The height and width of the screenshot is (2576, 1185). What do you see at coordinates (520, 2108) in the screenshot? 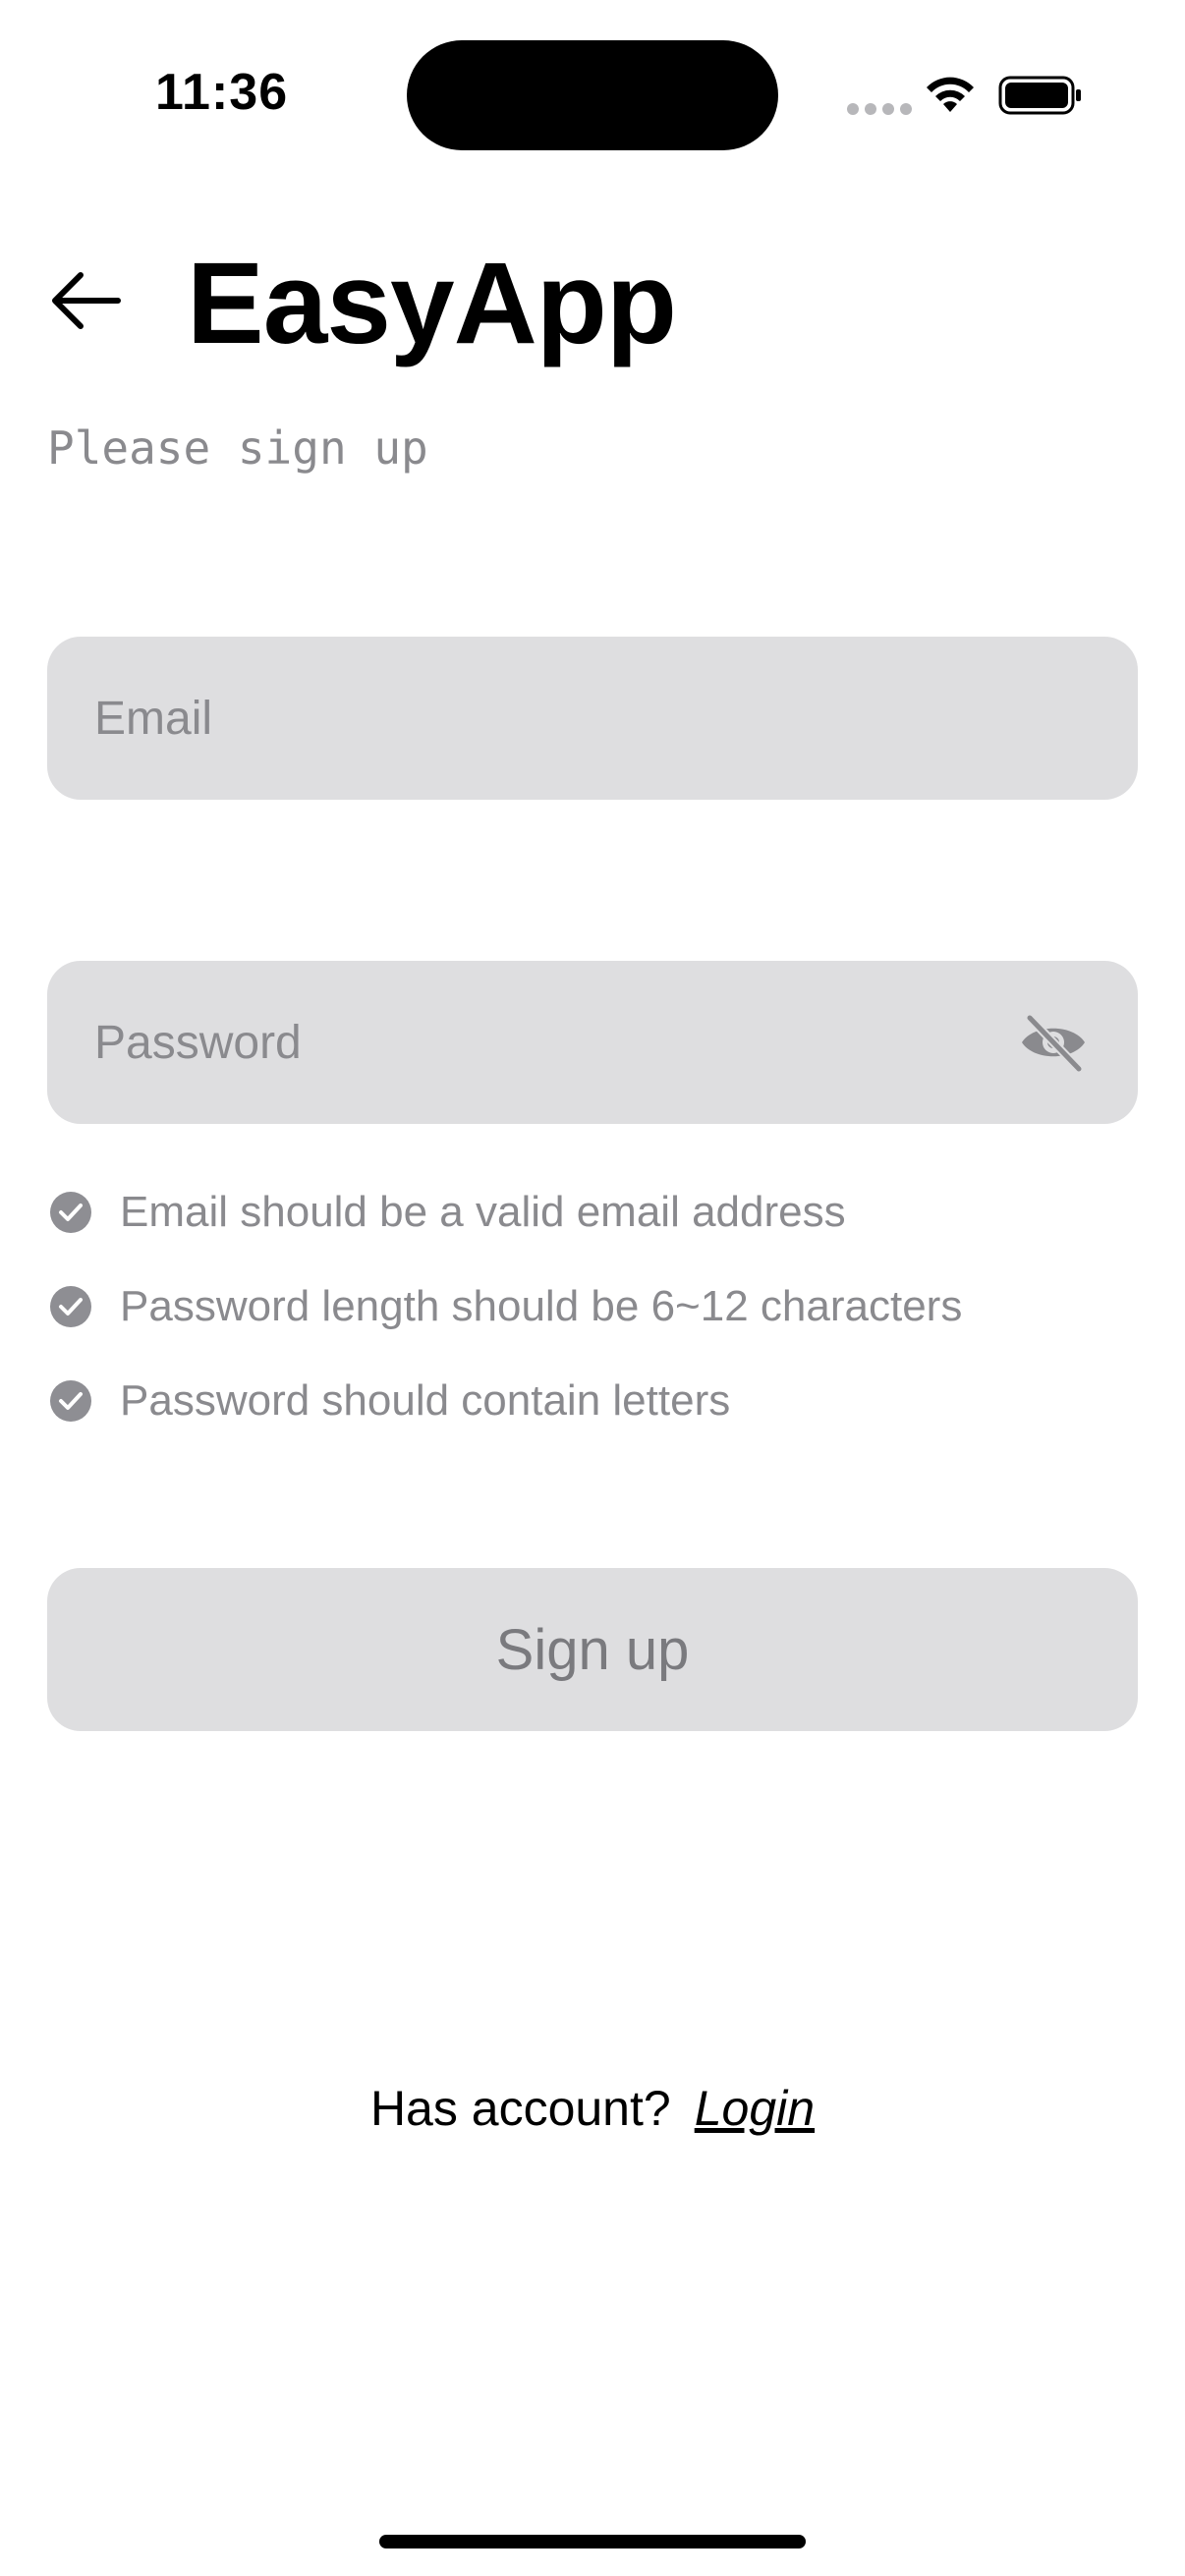
I see `login-prompt-text: Has account?` at bounding box center [520, 2108].